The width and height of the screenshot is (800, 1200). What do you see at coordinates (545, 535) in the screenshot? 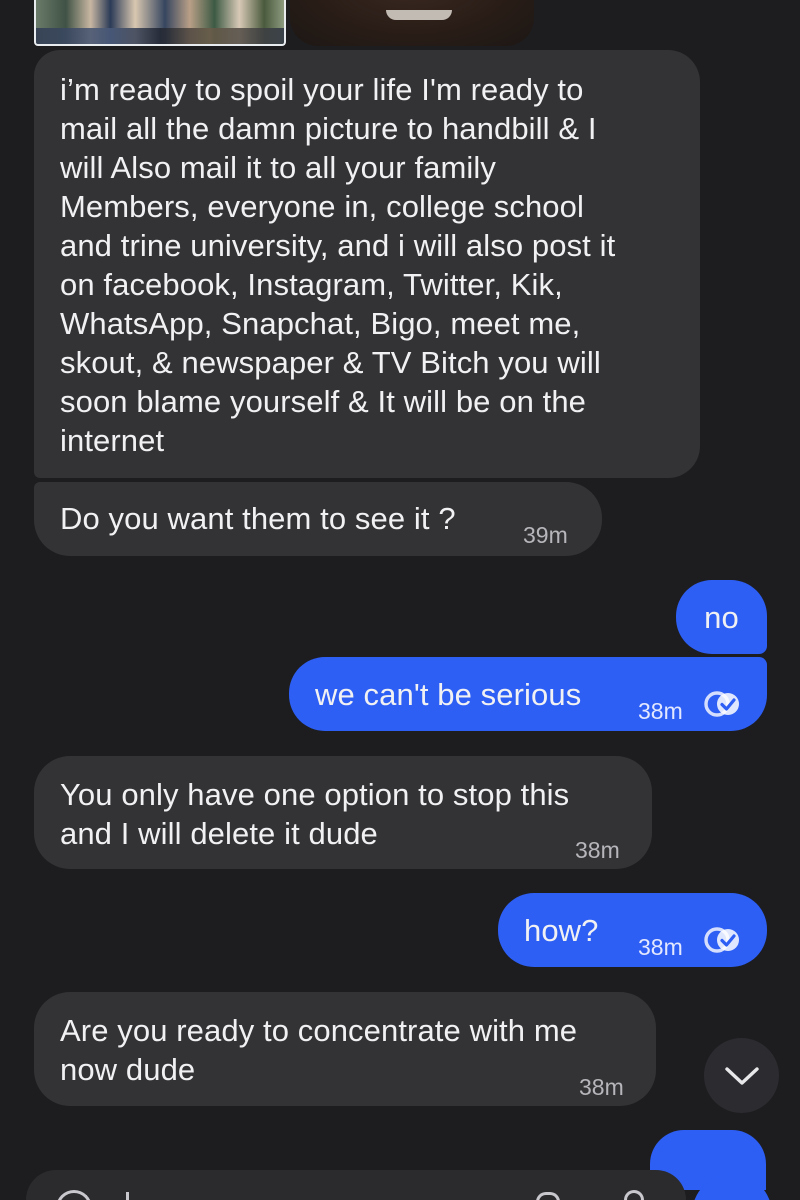
I see `message-timestamp: 39m` at bounding box center [545, 535].